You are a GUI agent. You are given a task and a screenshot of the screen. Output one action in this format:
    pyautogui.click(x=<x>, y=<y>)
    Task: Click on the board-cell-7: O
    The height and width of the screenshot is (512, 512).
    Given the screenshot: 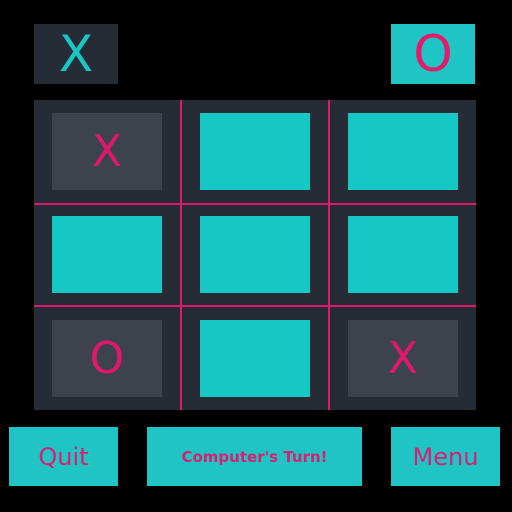 What is the action you would take?
    pyautogui.click(x=107, y=358)
    